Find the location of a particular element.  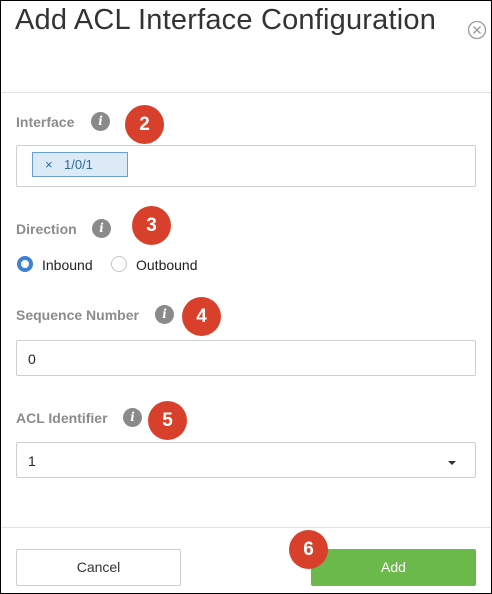

add-button: Add is located at coordinates (393, 567).